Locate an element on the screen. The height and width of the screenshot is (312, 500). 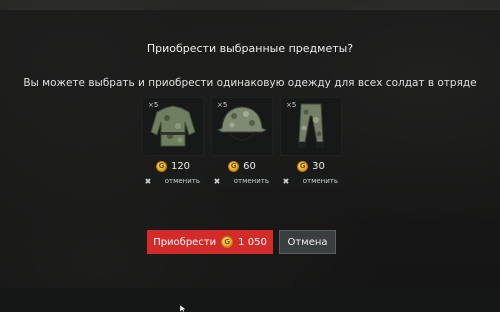
camo-jacket-icon is located at coordinates (173, 126).